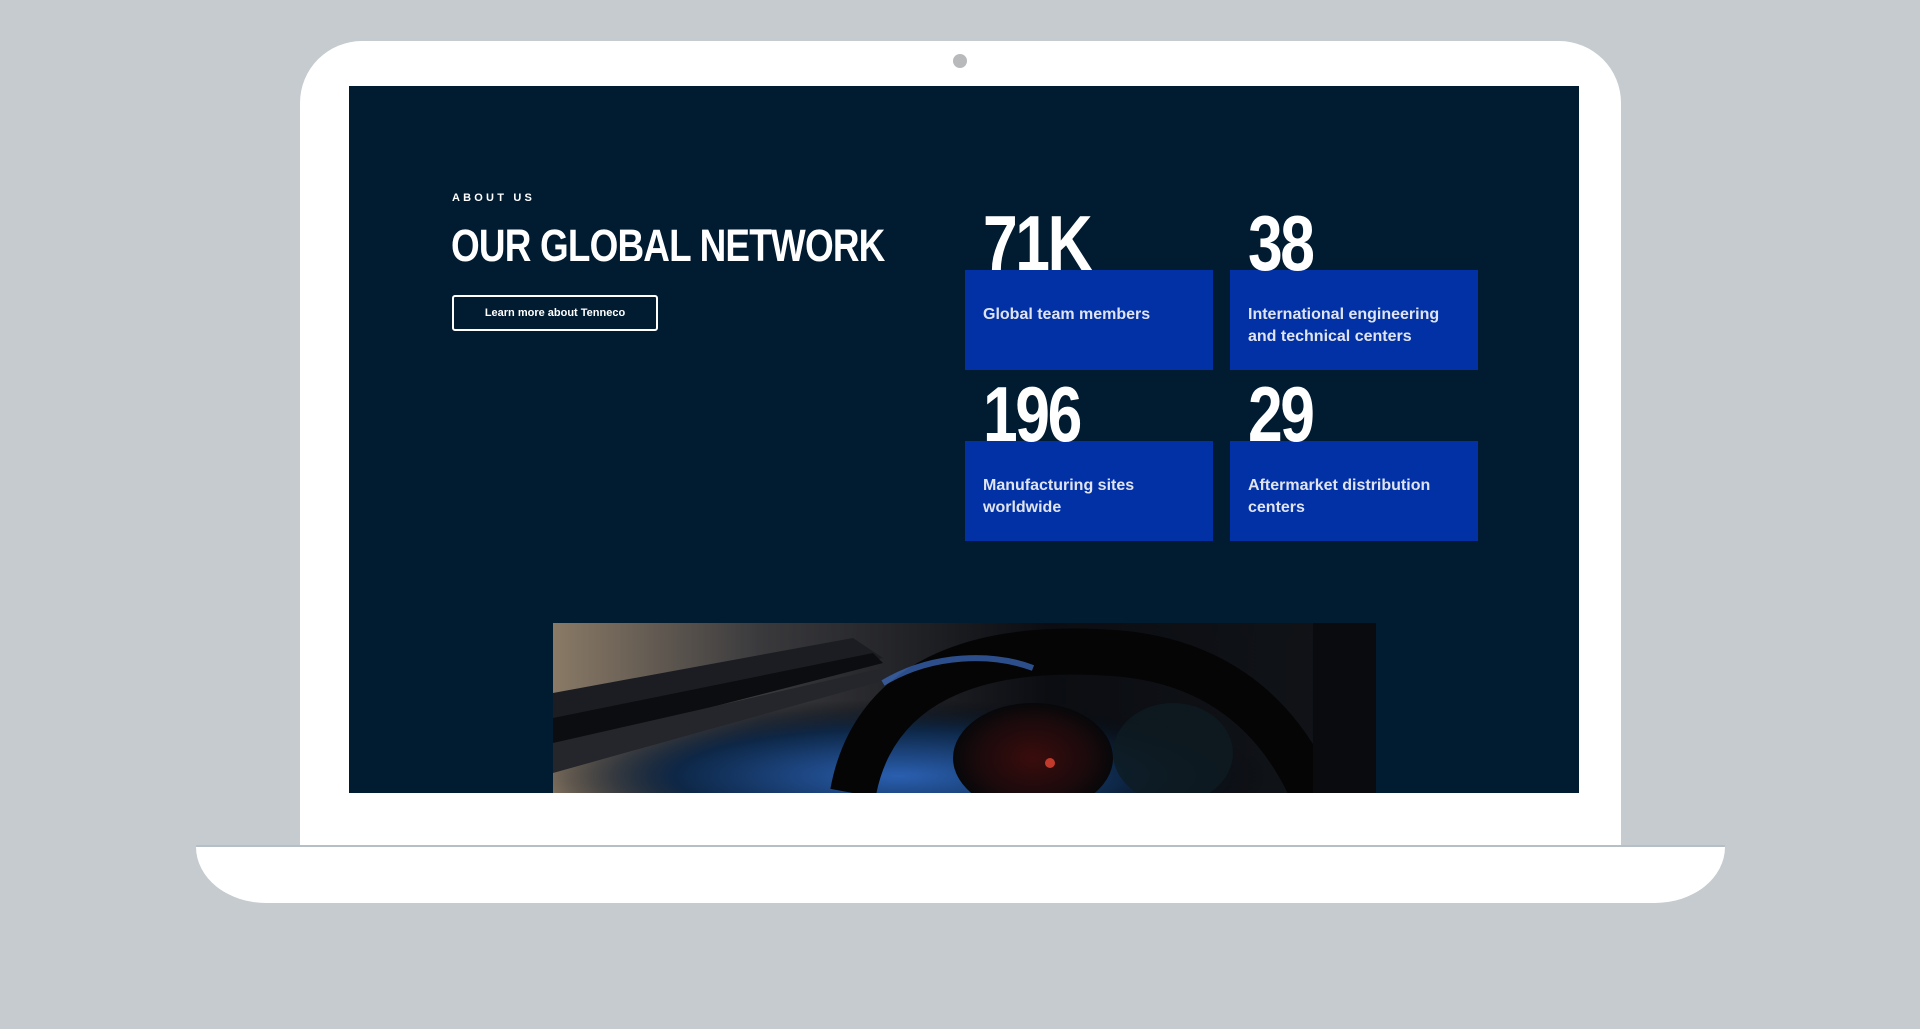 This screenshot has height=1029, width=1920. I want to click on learn-more-button: Learn more about Tenneco, so click(555, 313).